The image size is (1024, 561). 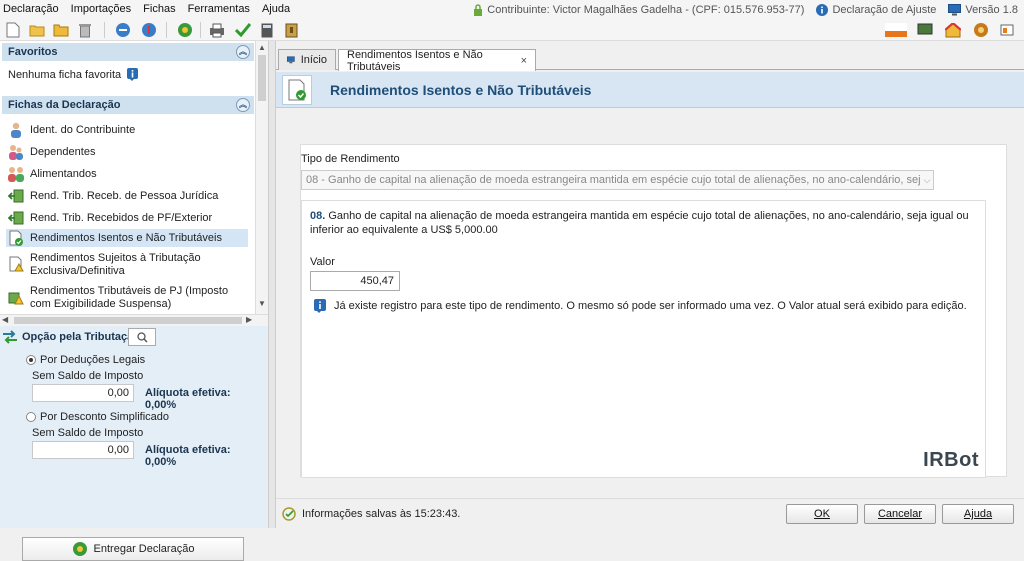 What do you see at coordinates (272, 284) in the screenshot?
I see `splitter` at bounding box center [272, 284].